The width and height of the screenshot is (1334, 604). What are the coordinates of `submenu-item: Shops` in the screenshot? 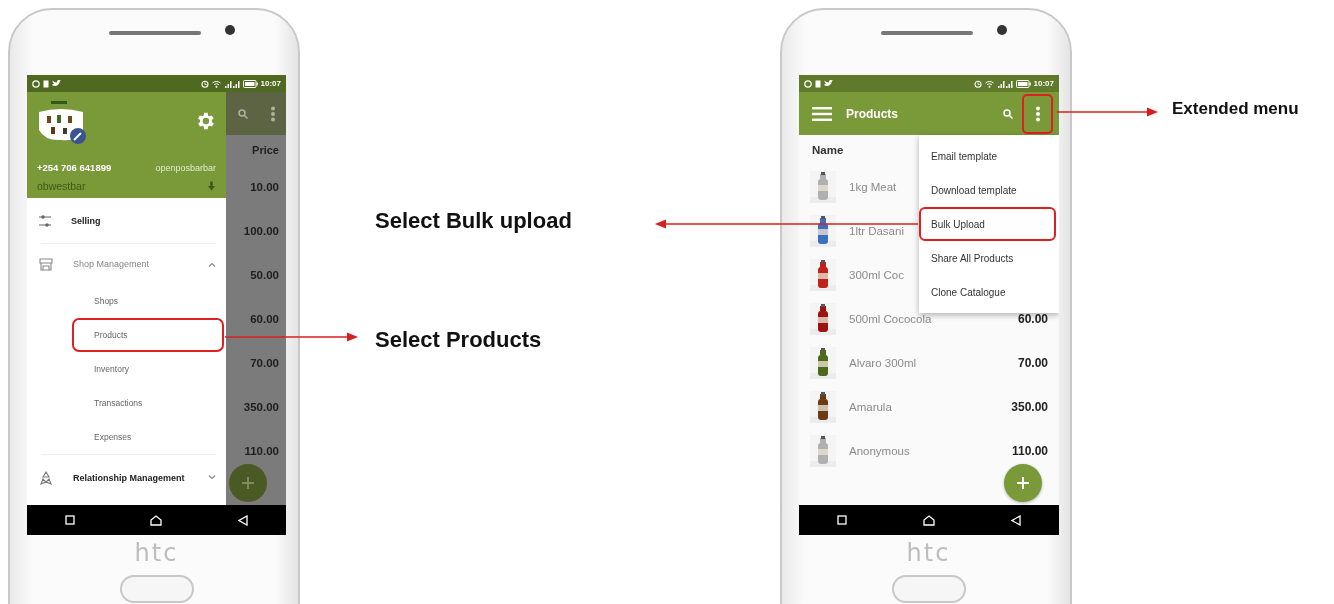 It's located at (148, 301).